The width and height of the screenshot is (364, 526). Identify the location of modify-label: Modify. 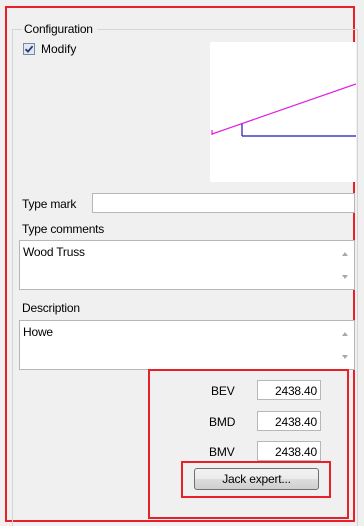
(59, 49).